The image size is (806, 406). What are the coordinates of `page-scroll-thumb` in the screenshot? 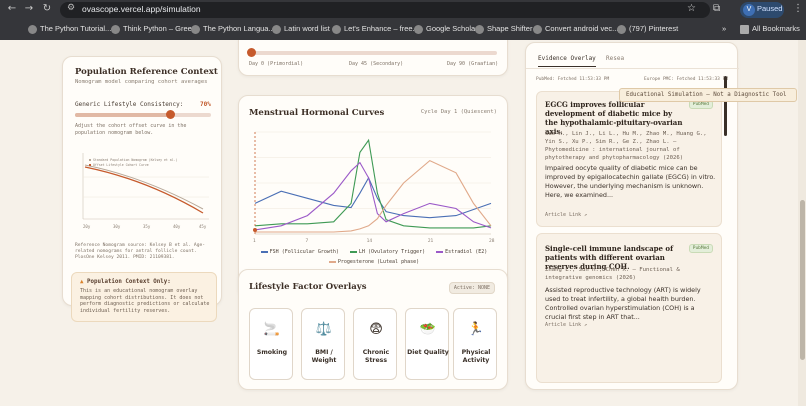 It's located at (802, 280).